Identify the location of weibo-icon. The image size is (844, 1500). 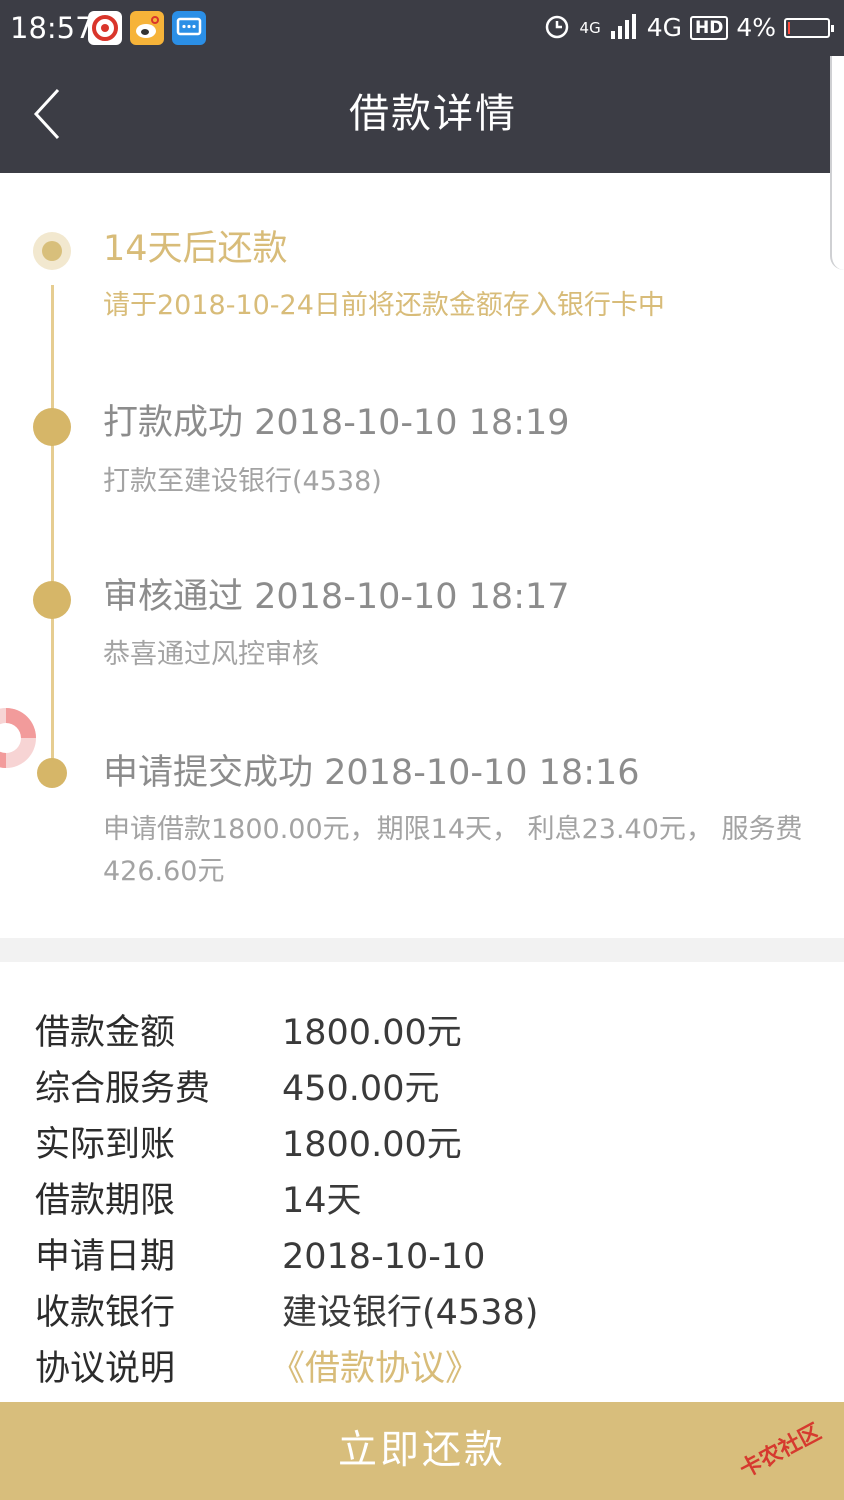
(147, 28).